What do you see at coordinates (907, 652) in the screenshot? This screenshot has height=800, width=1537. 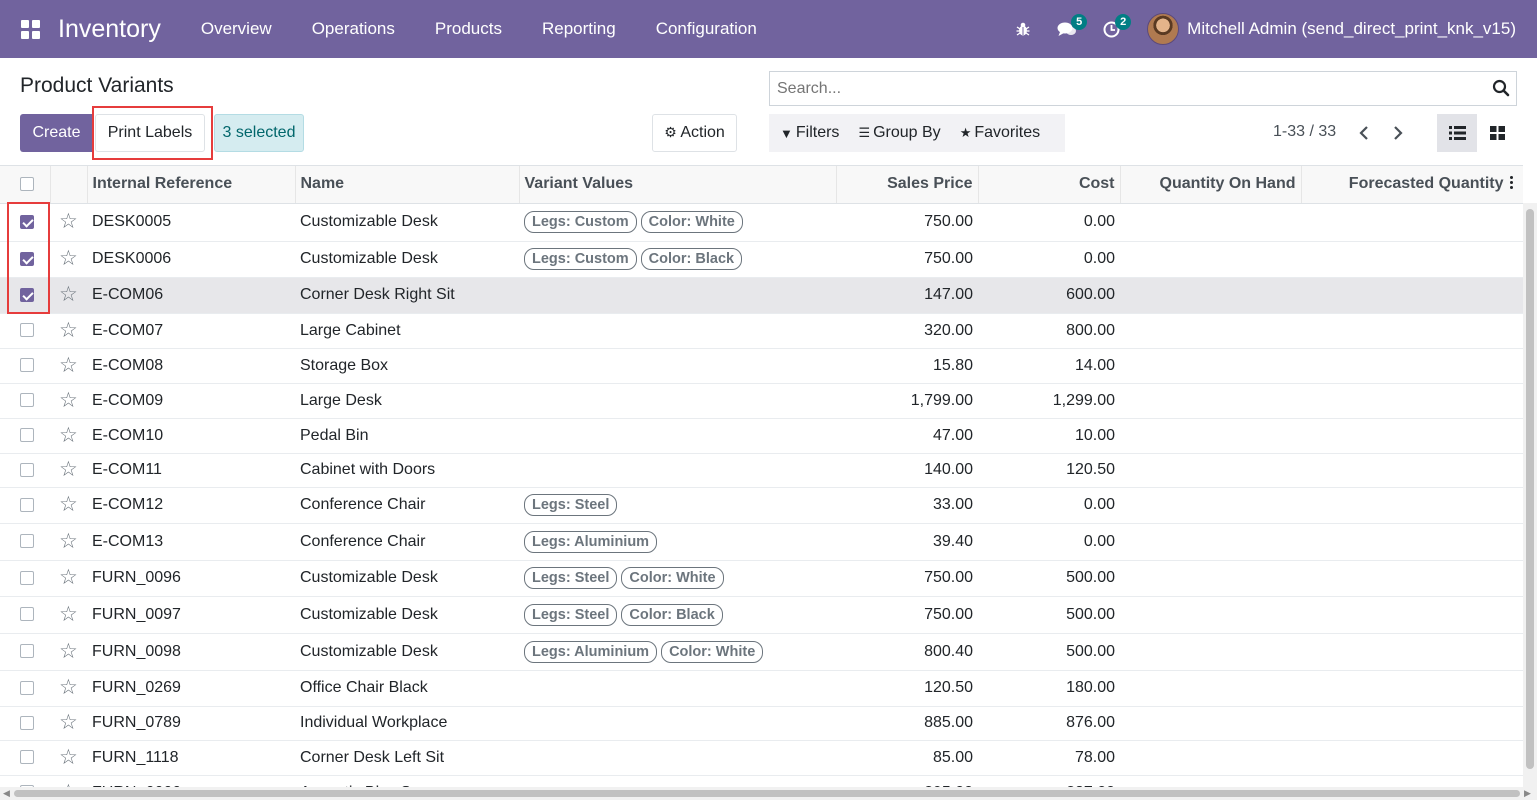 I see `cell-sales-price: 800.40` at bounding box center [907, 652].